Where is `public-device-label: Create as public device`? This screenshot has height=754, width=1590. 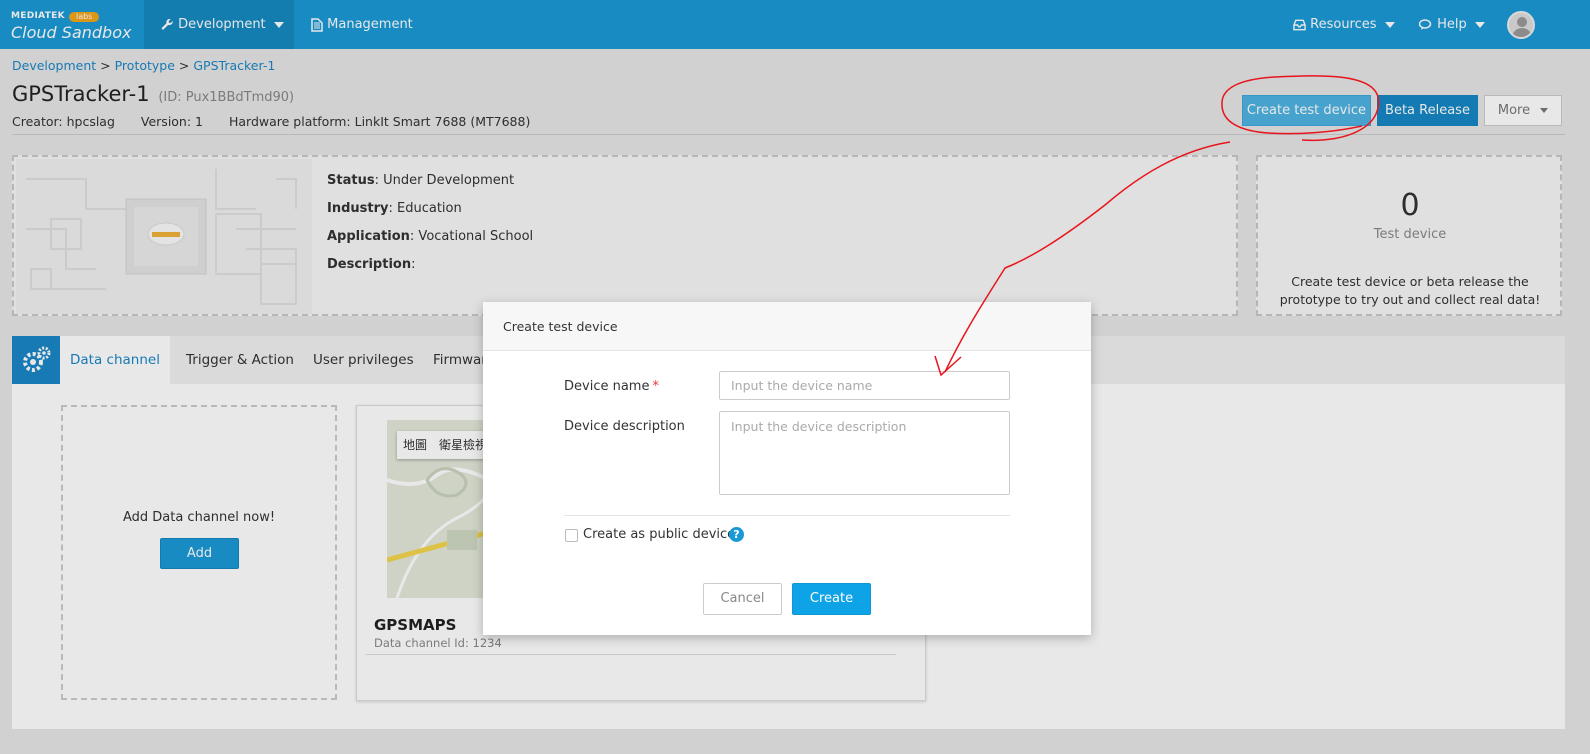 public-device-label: Create as public device is located at coordinates (659, 534).